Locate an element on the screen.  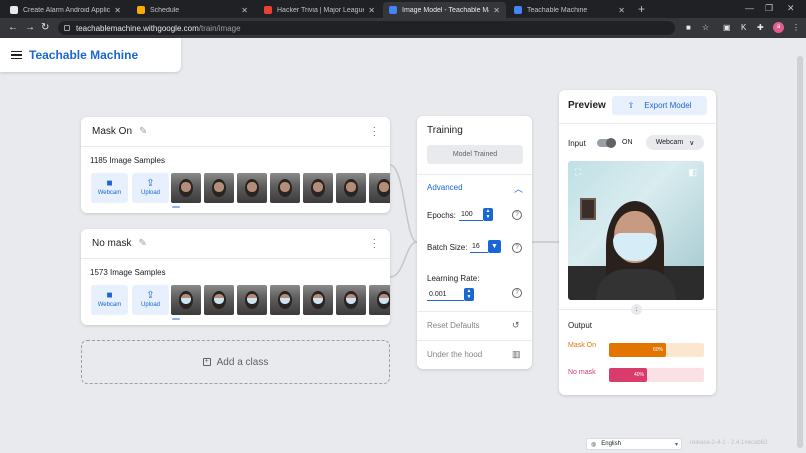
tab-title: Teachable Machine is located at coordinates (557, 10).